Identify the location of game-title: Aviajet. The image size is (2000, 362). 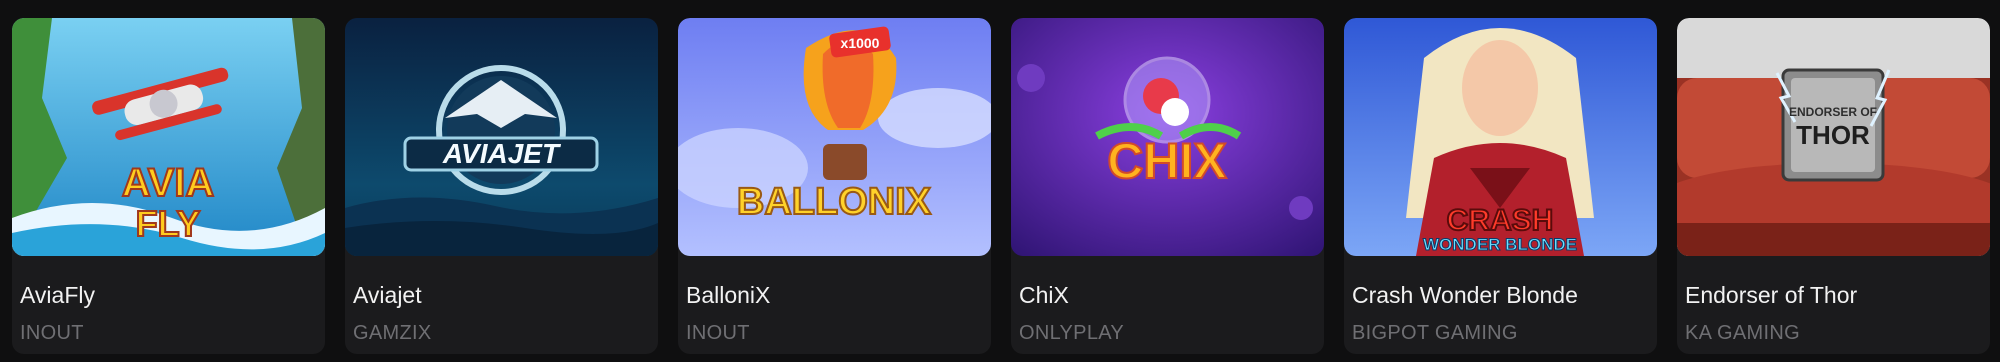
(501, 295).